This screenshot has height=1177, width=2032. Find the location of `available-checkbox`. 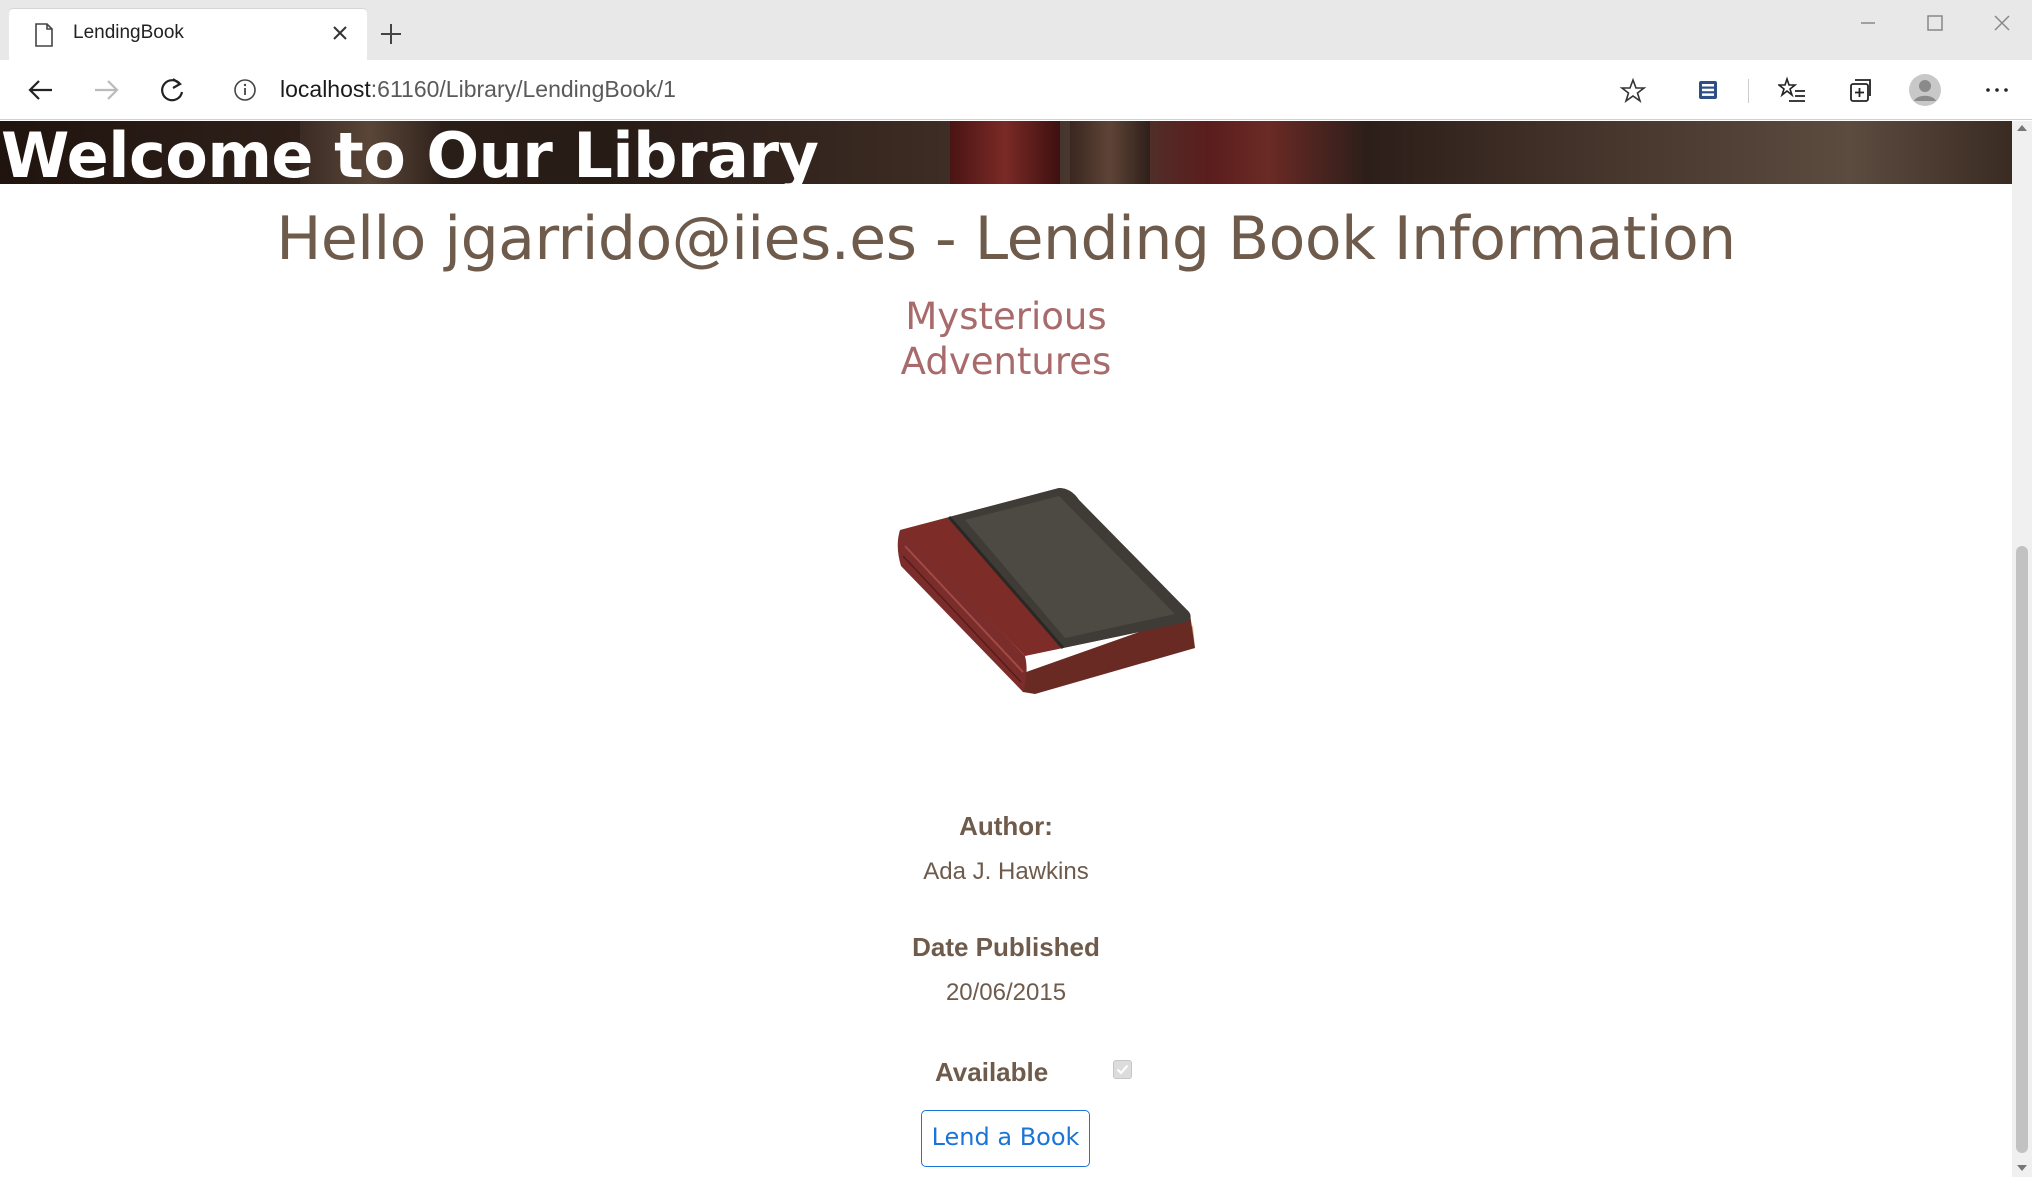

available-checkbox is located at coordinates (1122, 1069).